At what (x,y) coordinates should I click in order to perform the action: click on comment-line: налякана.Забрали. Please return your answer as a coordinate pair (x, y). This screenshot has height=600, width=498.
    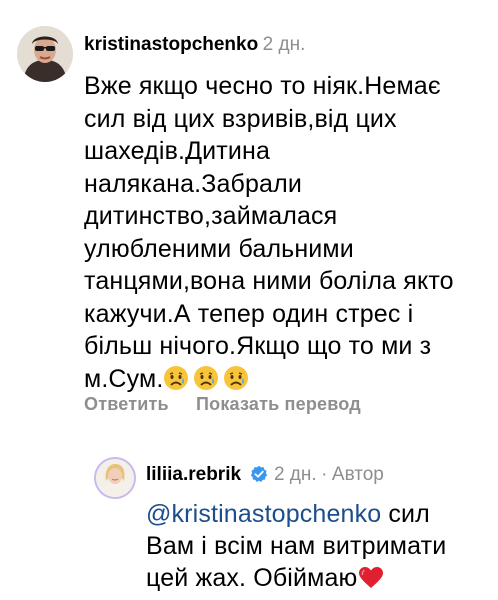
    Looking at the image, I should click on (193, 183).